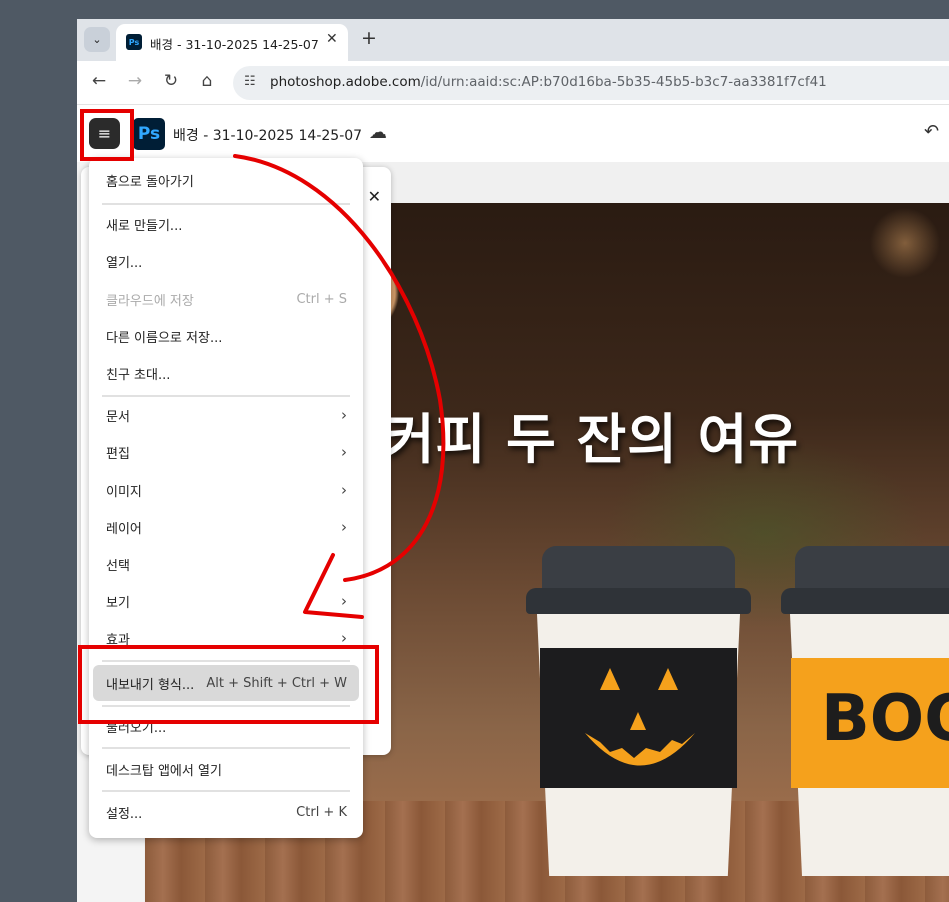  What do you see at coordinates (339, 386) in the screenshot?
I see `annotation-arrow-icon` at bounding box center [339, 386].